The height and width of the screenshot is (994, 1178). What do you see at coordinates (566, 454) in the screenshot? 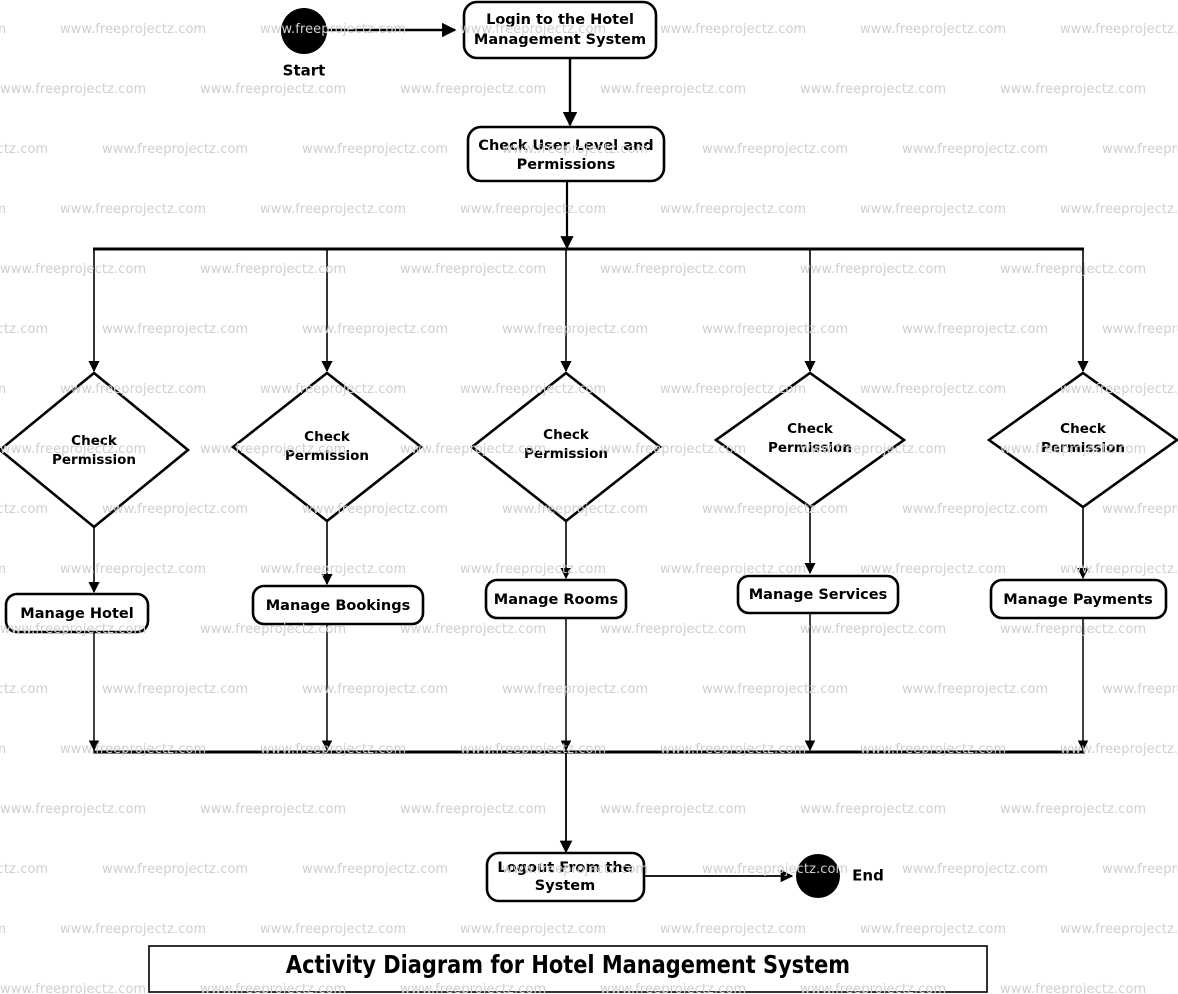
I see `decision-3-line2: Permission` at bounding box center [566, 454].